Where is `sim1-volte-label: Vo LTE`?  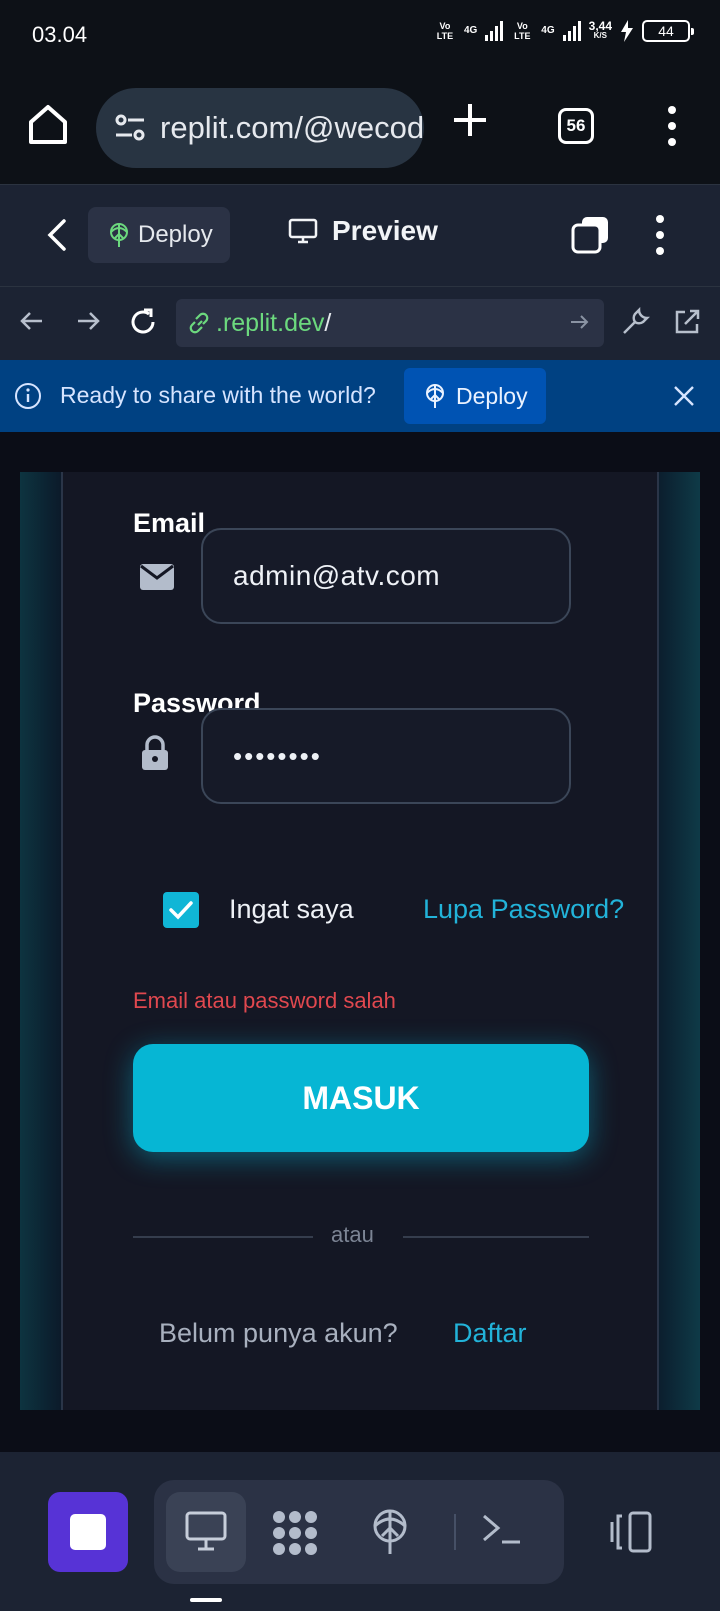
sim1-volte-label: Vo LTE is located at coordinates (445, 31).